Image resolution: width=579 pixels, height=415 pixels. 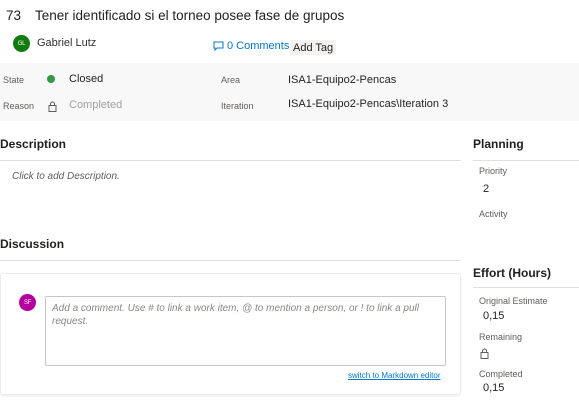 What do you see at coordinates (51, 79) in the screenshot?
I see `state-indicator-dot` at bounding box center [51, 79].